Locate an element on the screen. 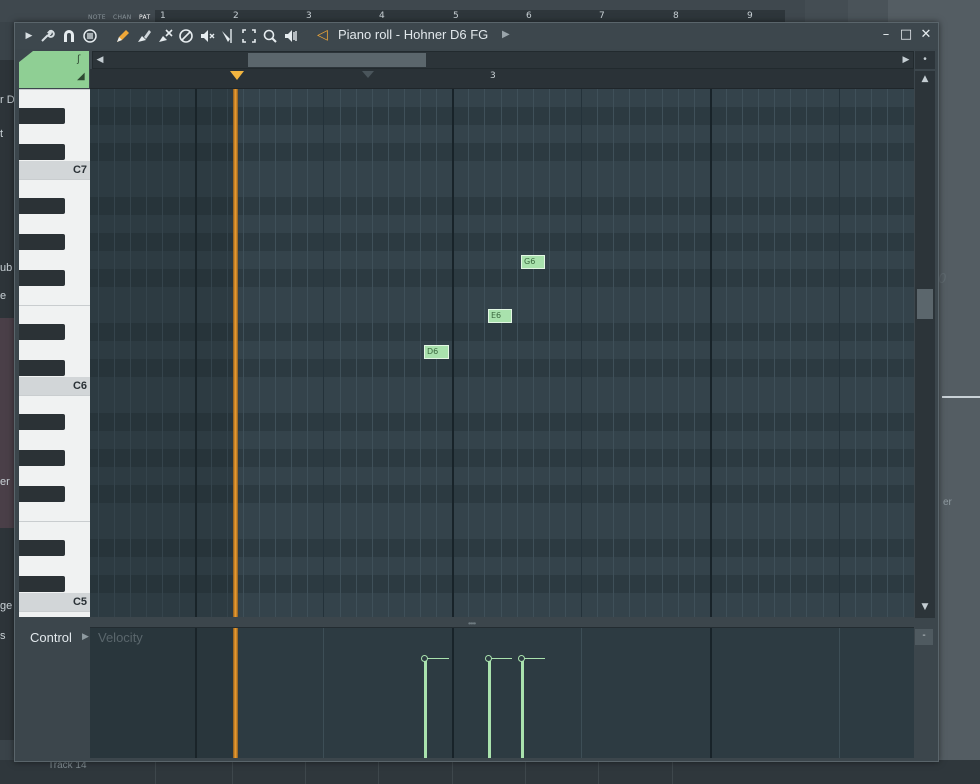 The image size is (980, 784). control-dropdown-arrow-icon: ▶ is located at coordinates (85, 637).